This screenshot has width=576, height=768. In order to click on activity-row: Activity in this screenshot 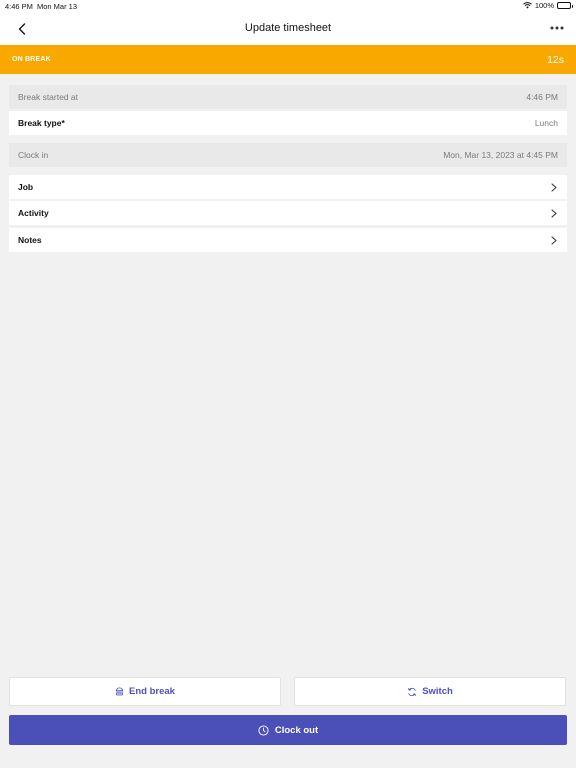, I will do `click(288, 213)`.